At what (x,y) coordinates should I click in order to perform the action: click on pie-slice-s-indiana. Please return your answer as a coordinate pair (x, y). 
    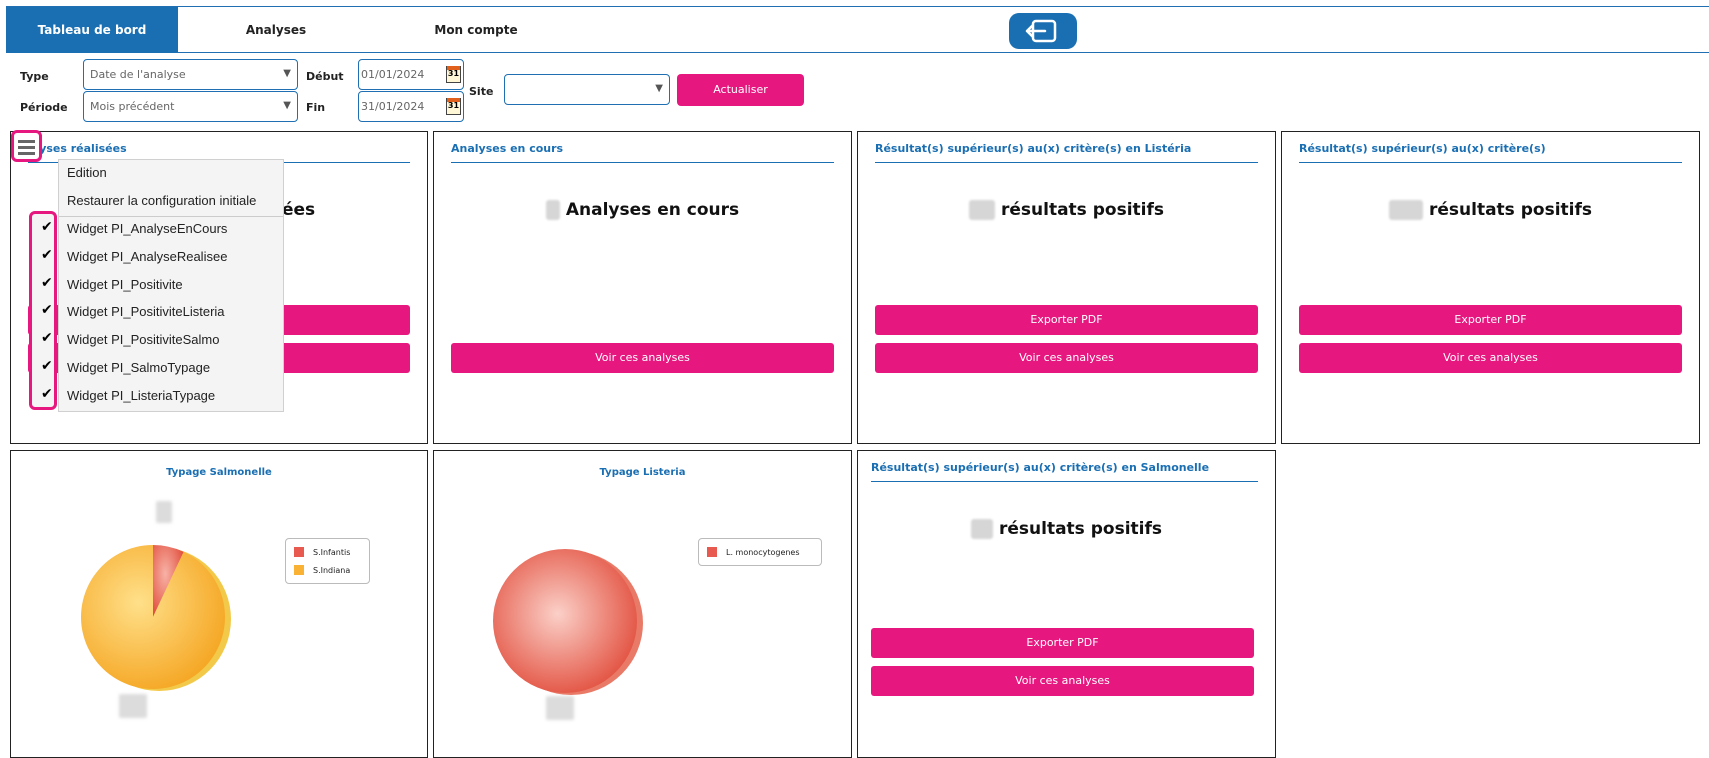
    Looking at the image, I should click on (153, 617).